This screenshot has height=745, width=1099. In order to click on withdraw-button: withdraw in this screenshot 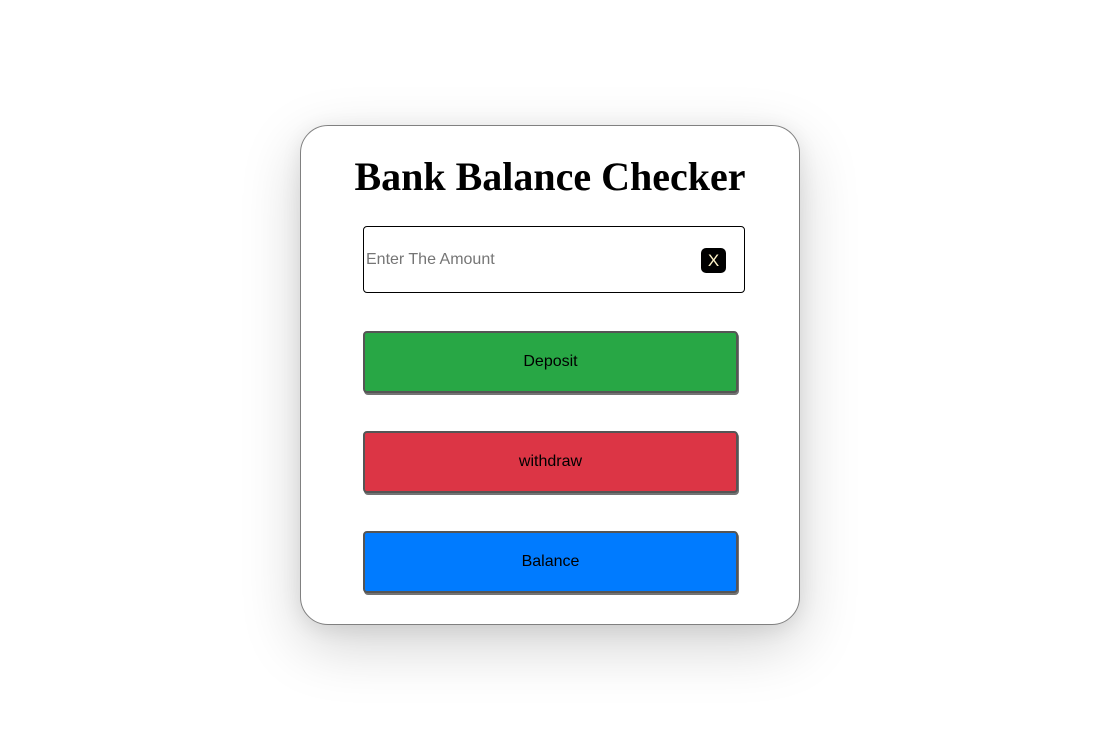, I will do `click(550, 462)`.